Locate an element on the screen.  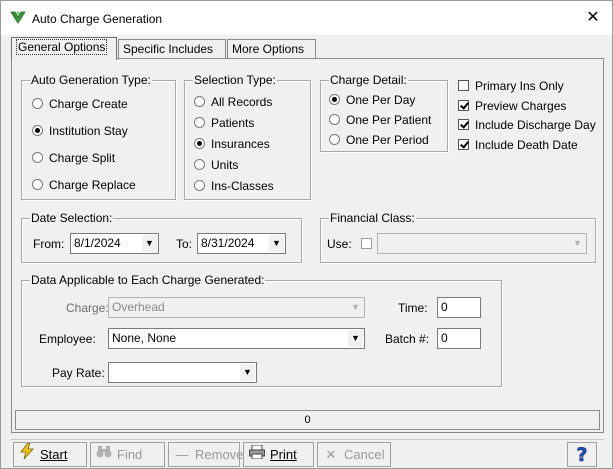
radio-institution-stay: Institution Stay is located at coordinates (80, 131).